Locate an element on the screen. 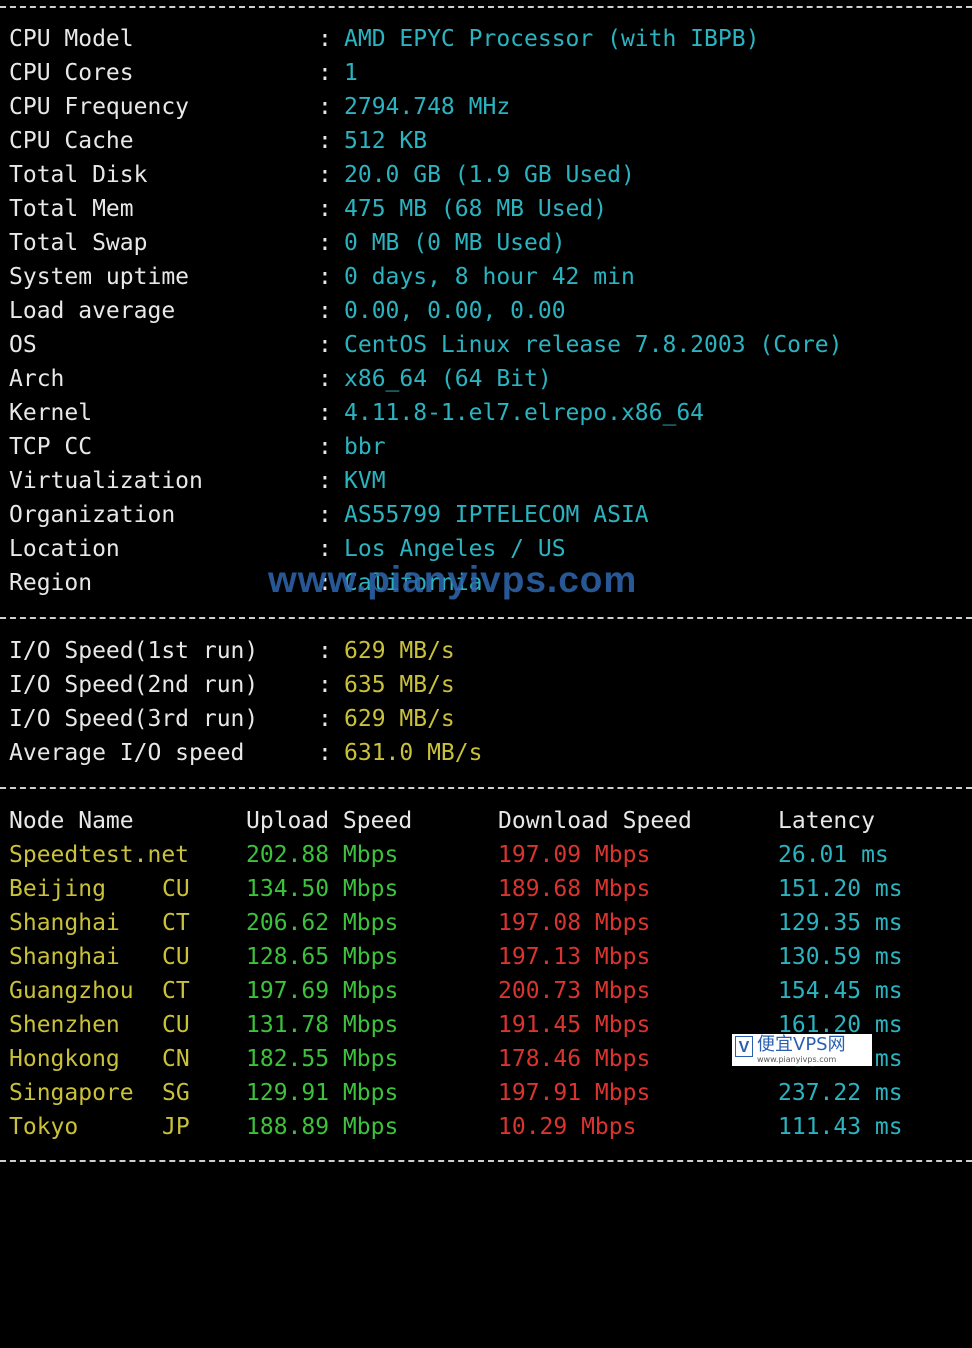 This screenshot has height=1348, width=972. info-label: Total Disk is located at coordinates (78, 175).